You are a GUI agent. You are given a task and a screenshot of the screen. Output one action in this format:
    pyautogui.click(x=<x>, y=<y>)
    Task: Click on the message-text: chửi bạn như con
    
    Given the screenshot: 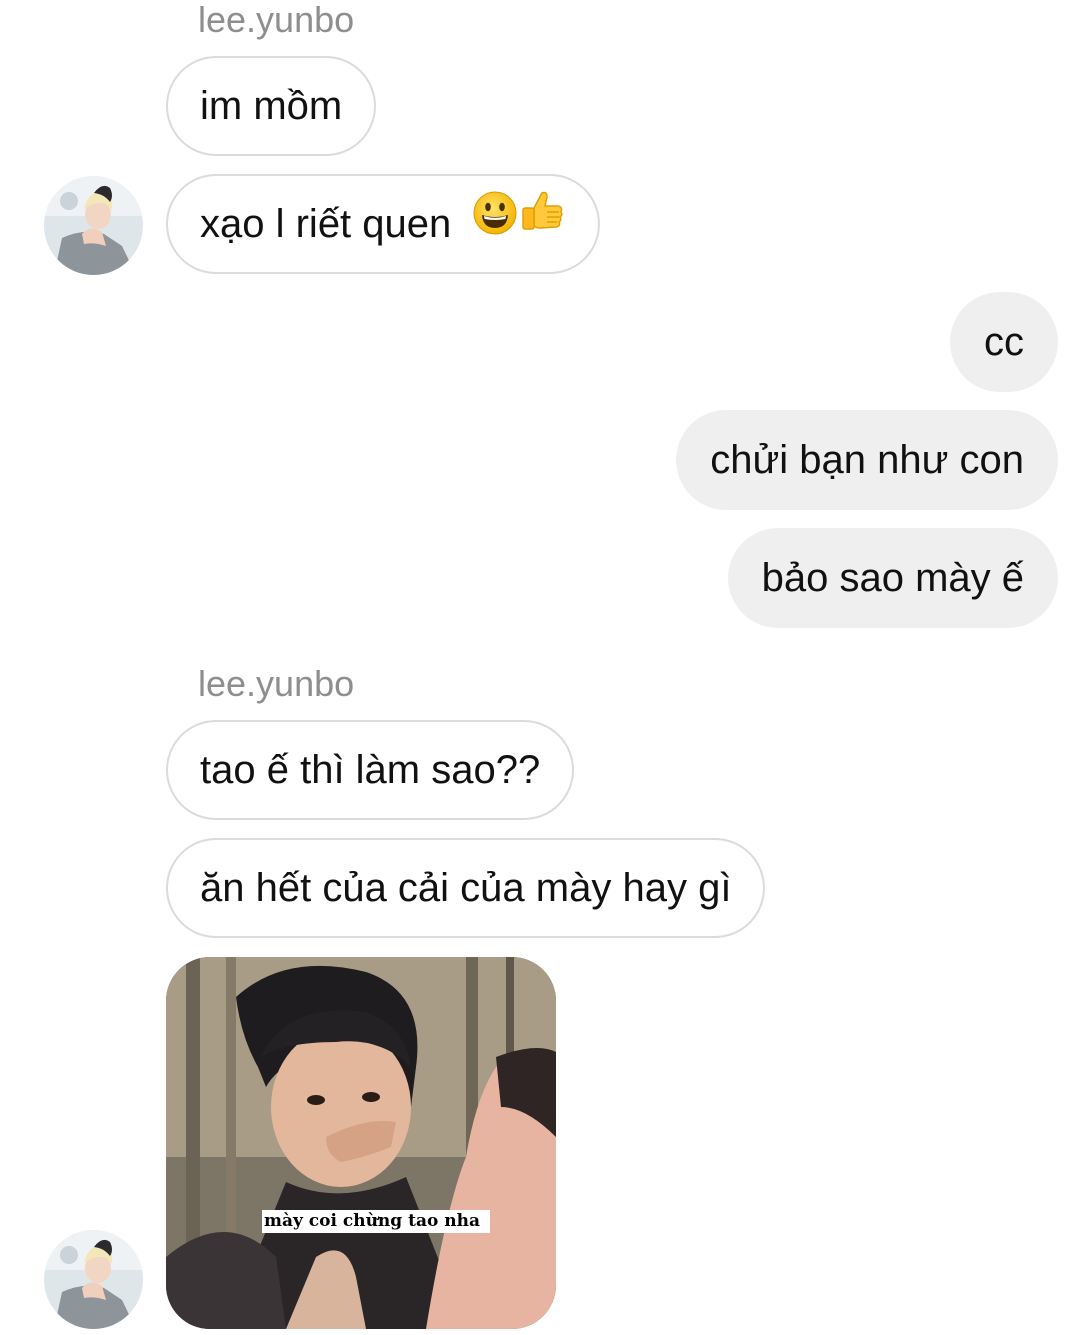 What is the action you would take?
    pyautogui.click(x=867, y=460)
    